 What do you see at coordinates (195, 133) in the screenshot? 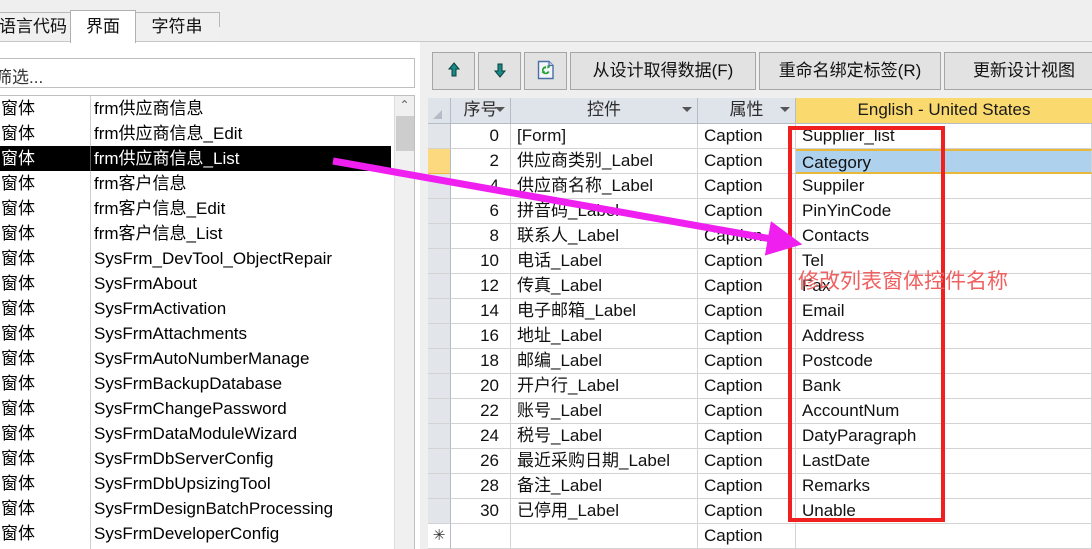
I see `list-item: 窗体 frm供应商信息_Edit` at bounding box center [195, 133].